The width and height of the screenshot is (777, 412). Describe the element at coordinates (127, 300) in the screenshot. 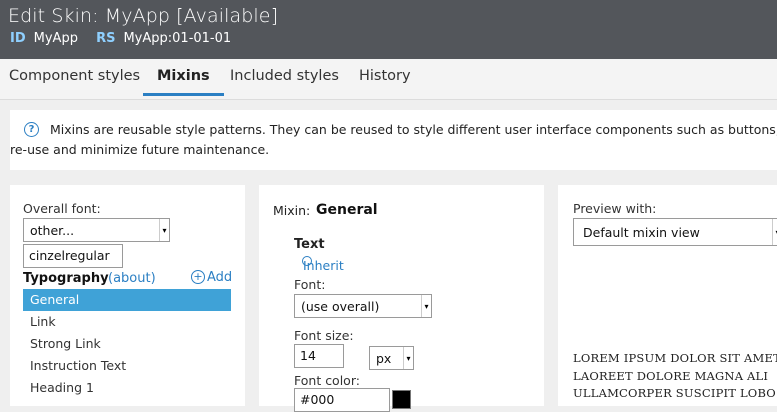

I see `mixin-item-general: General` at that location.